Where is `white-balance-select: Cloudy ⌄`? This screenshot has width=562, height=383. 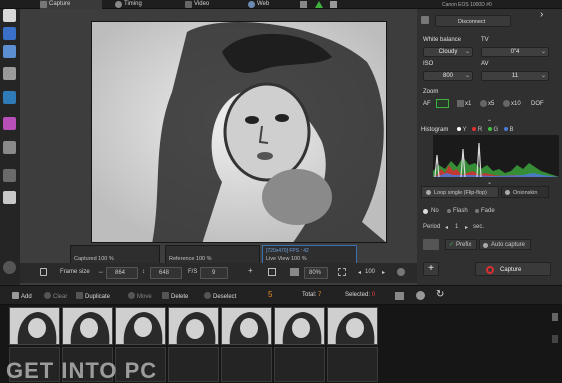
white-balance-select: Cloudy ⌄ is located at coordinates (448, 52).